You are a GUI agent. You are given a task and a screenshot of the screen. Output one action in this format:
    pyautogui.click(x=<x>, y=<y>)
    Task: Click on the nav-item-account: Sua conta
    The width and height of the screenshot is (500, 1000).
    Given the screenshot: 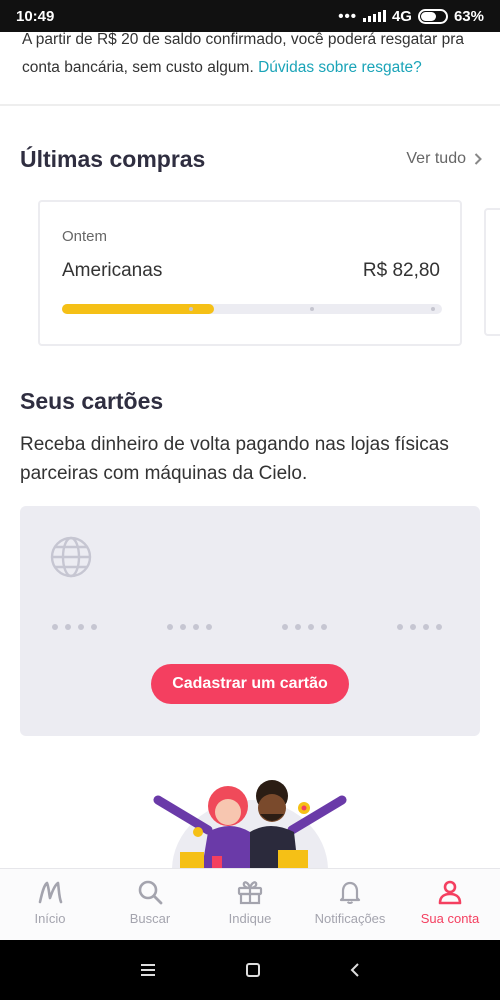 What is the action you would take?
    pyautogui.click(x=450, y=904)
    